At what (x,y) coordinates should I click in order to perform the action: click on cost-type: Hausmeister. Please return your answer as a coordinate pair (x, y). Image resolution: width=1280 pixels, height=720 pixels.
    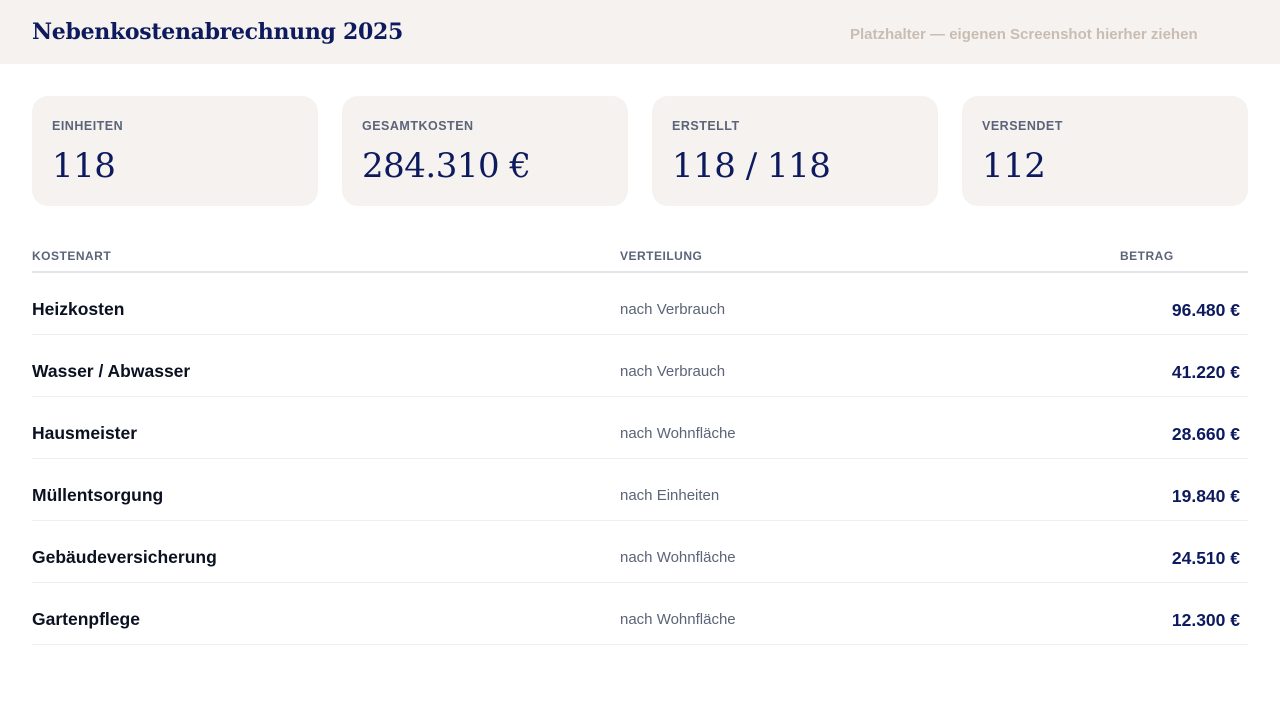
    Looking at the image, I should click on (85, 433).